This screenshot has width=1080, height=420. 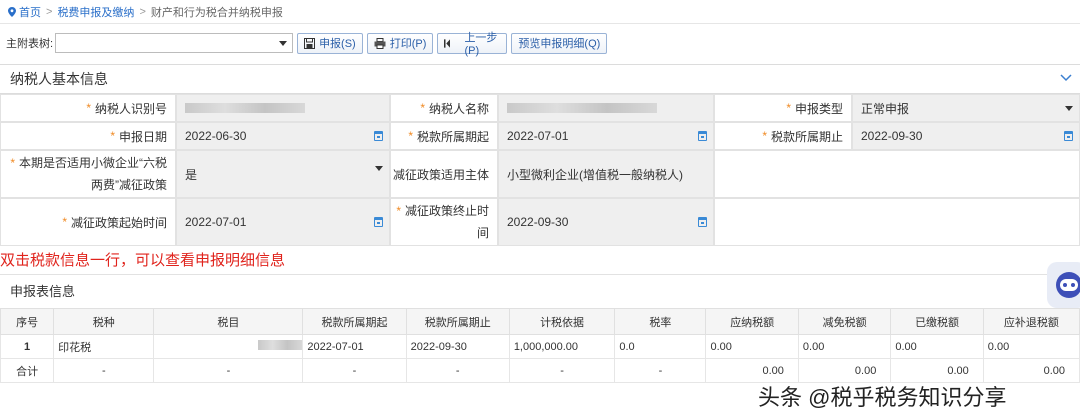 I want to click on period-end-label: * 税款所属期止, so click(x=783, y=136).